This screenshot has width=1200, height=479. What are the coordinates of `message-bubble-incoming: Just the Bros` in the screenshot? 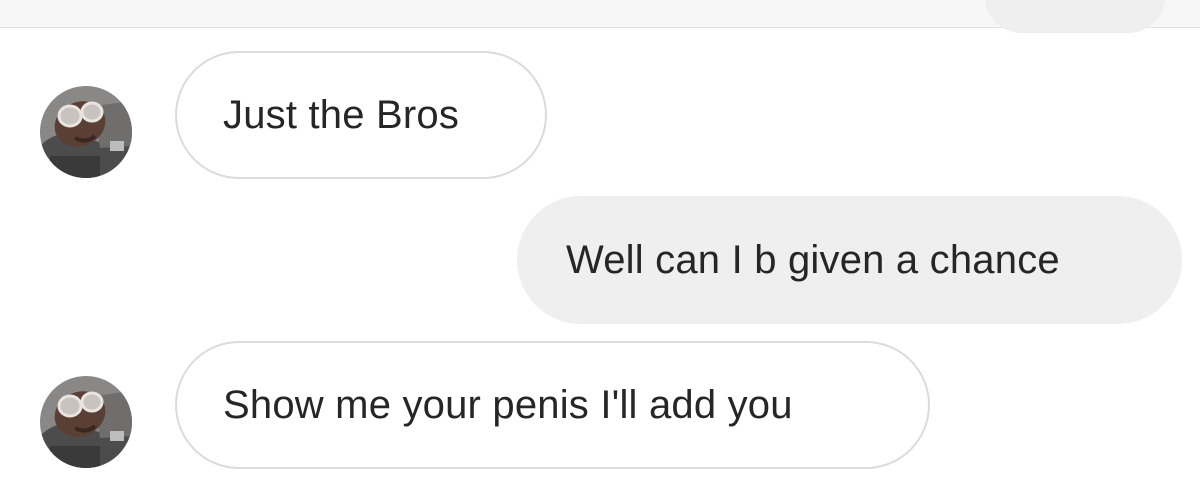 It's located at (361, 115).